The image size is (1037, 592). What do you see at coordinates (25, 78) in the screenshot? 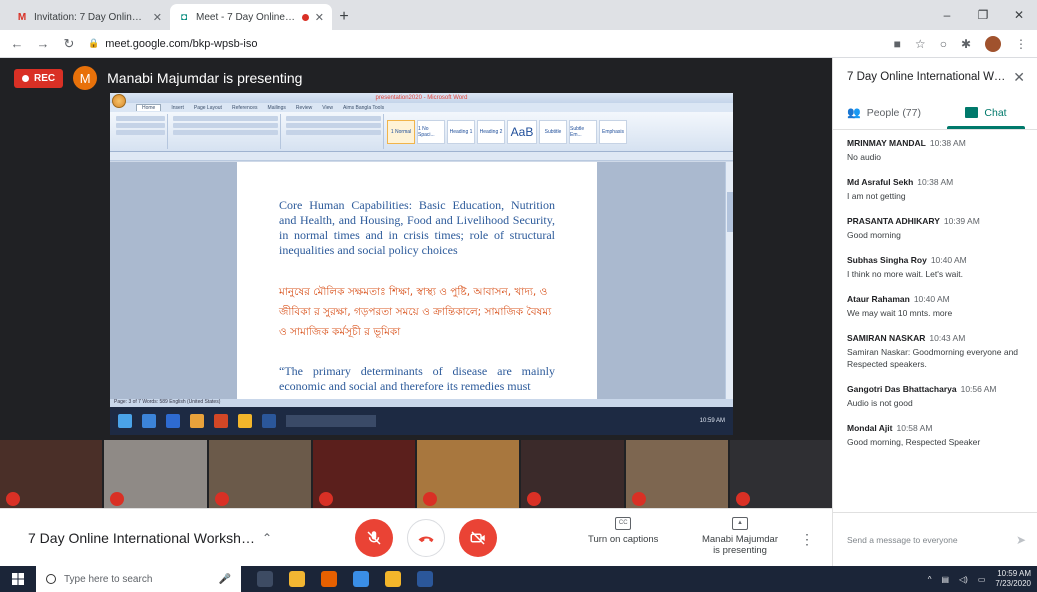
I see `rec-dot-icon` at bounding box center [25, 78].